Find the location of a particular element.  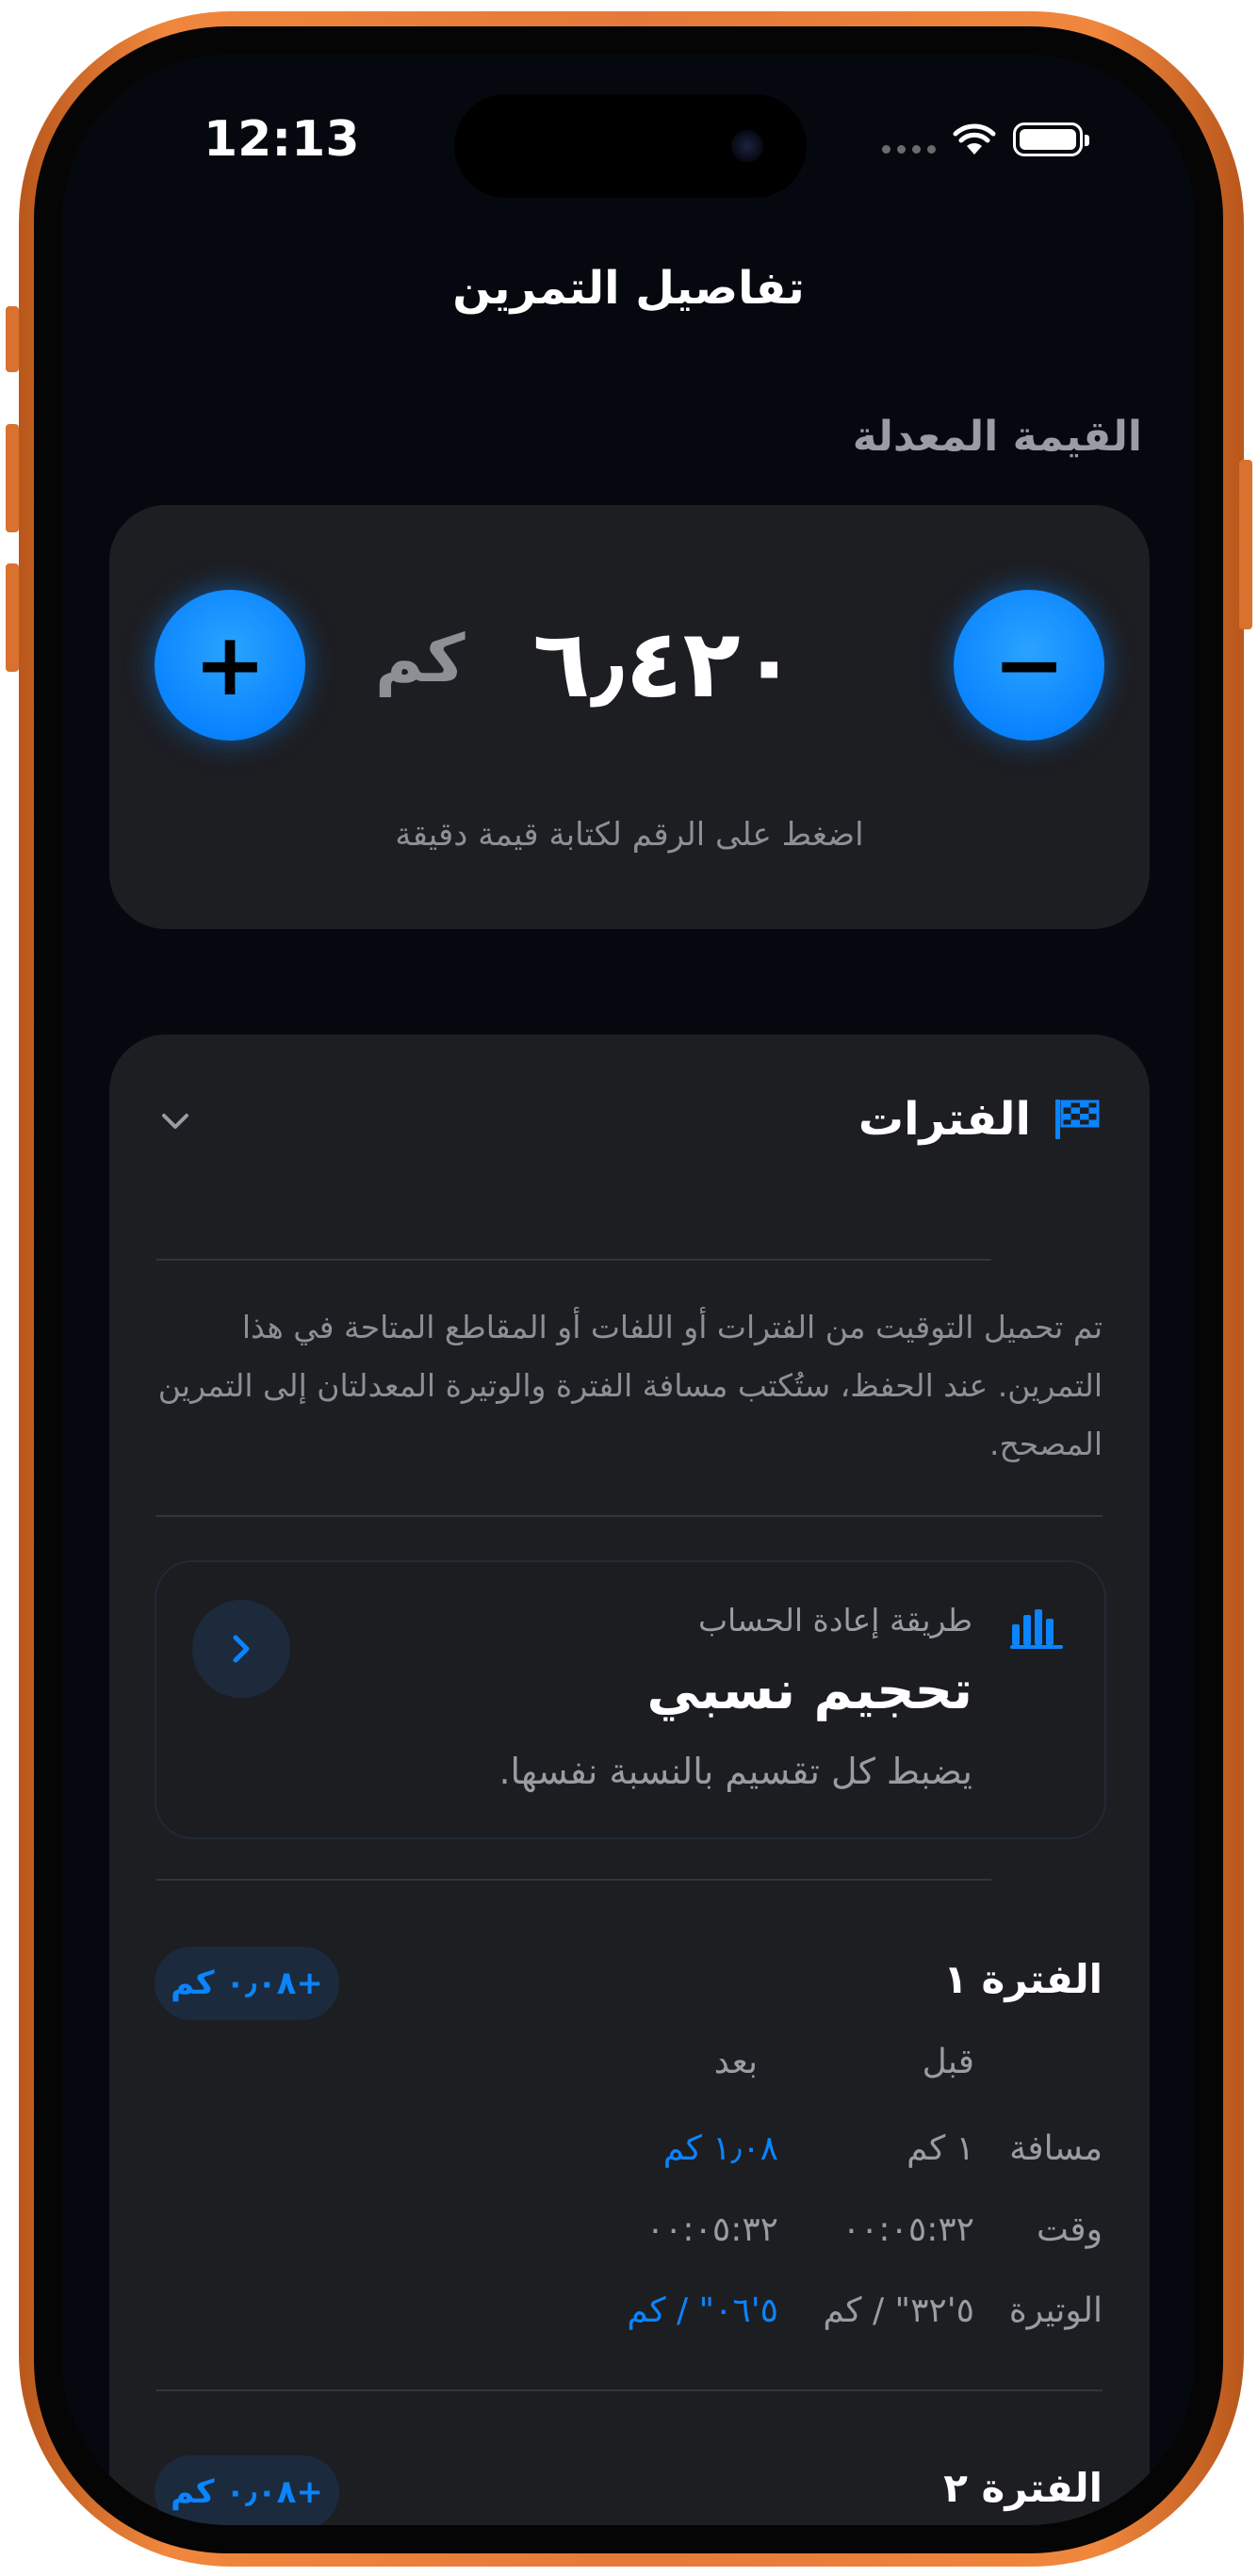

distance-value: ٦٫٤٢٠ is located at coordinates (665, 664).